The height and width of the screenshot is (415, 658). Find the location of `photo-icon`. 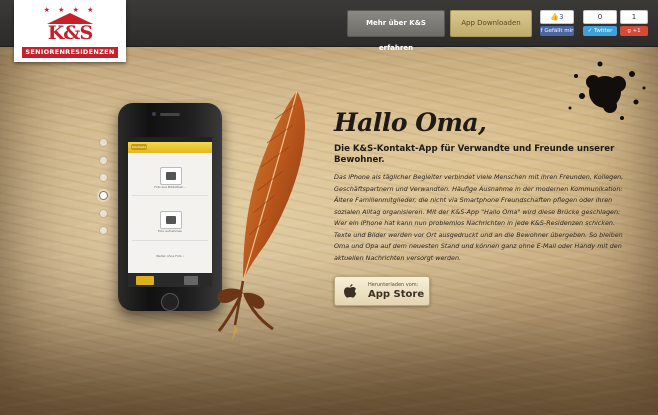

photo-icon is located at coordinates (171, 176).